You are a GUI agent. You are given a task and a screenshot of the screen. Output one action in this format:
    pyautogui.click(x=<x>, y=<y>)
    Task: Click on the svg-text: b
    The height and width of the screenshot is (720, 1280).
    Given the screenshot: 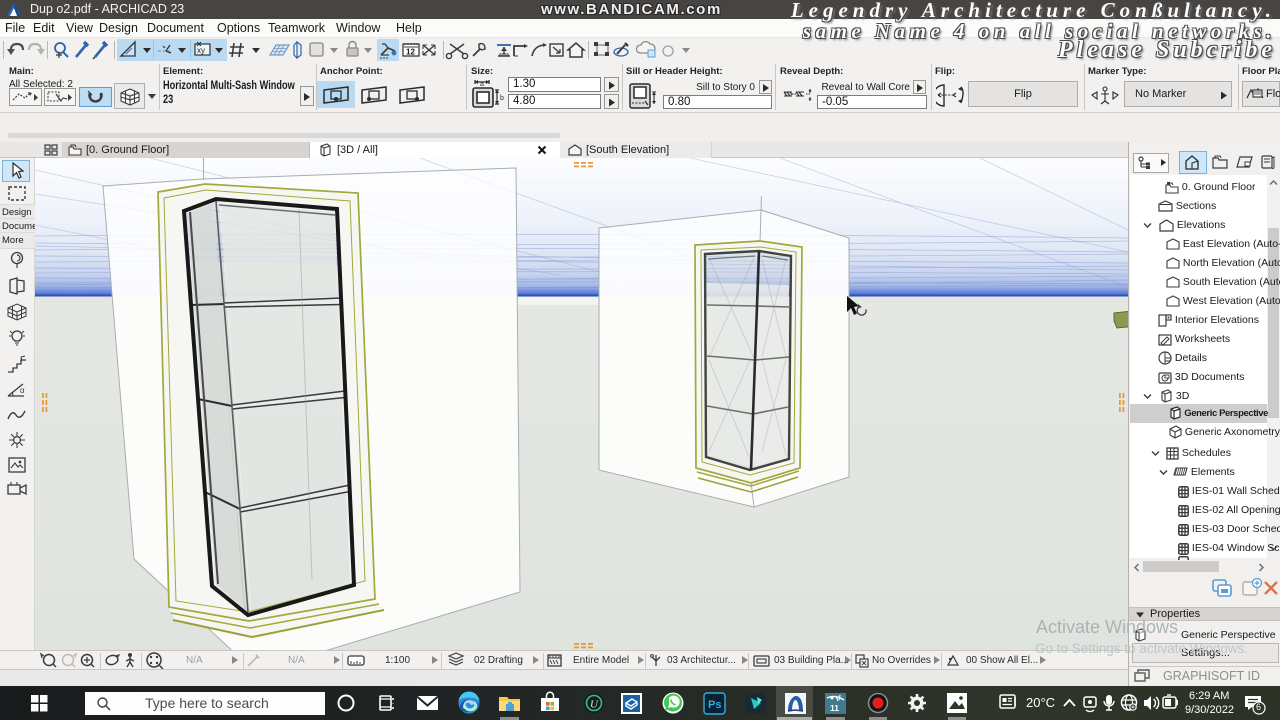 What is the action you would take?
    pyautogui.click(x=502, y=98)
    